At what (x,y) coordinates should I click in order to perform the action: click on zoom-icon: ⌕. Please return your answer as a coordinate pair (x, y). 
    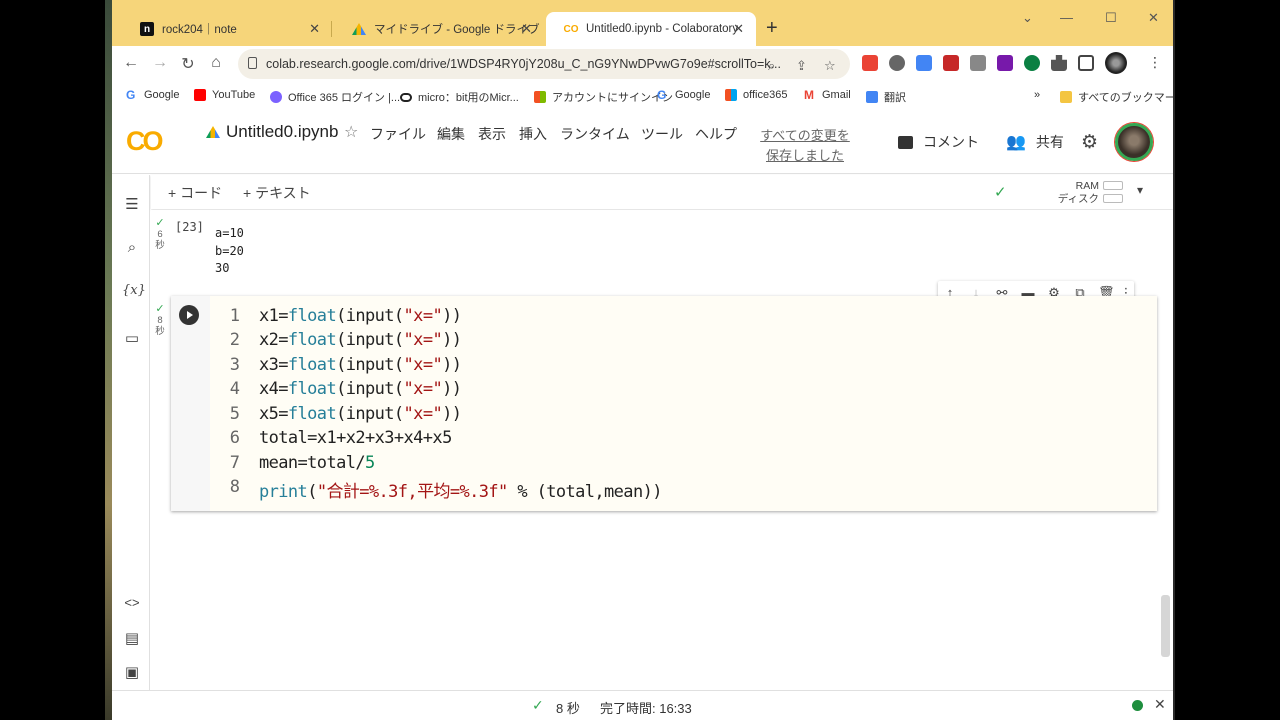
    Looking at the image, I should click on (771, 66).